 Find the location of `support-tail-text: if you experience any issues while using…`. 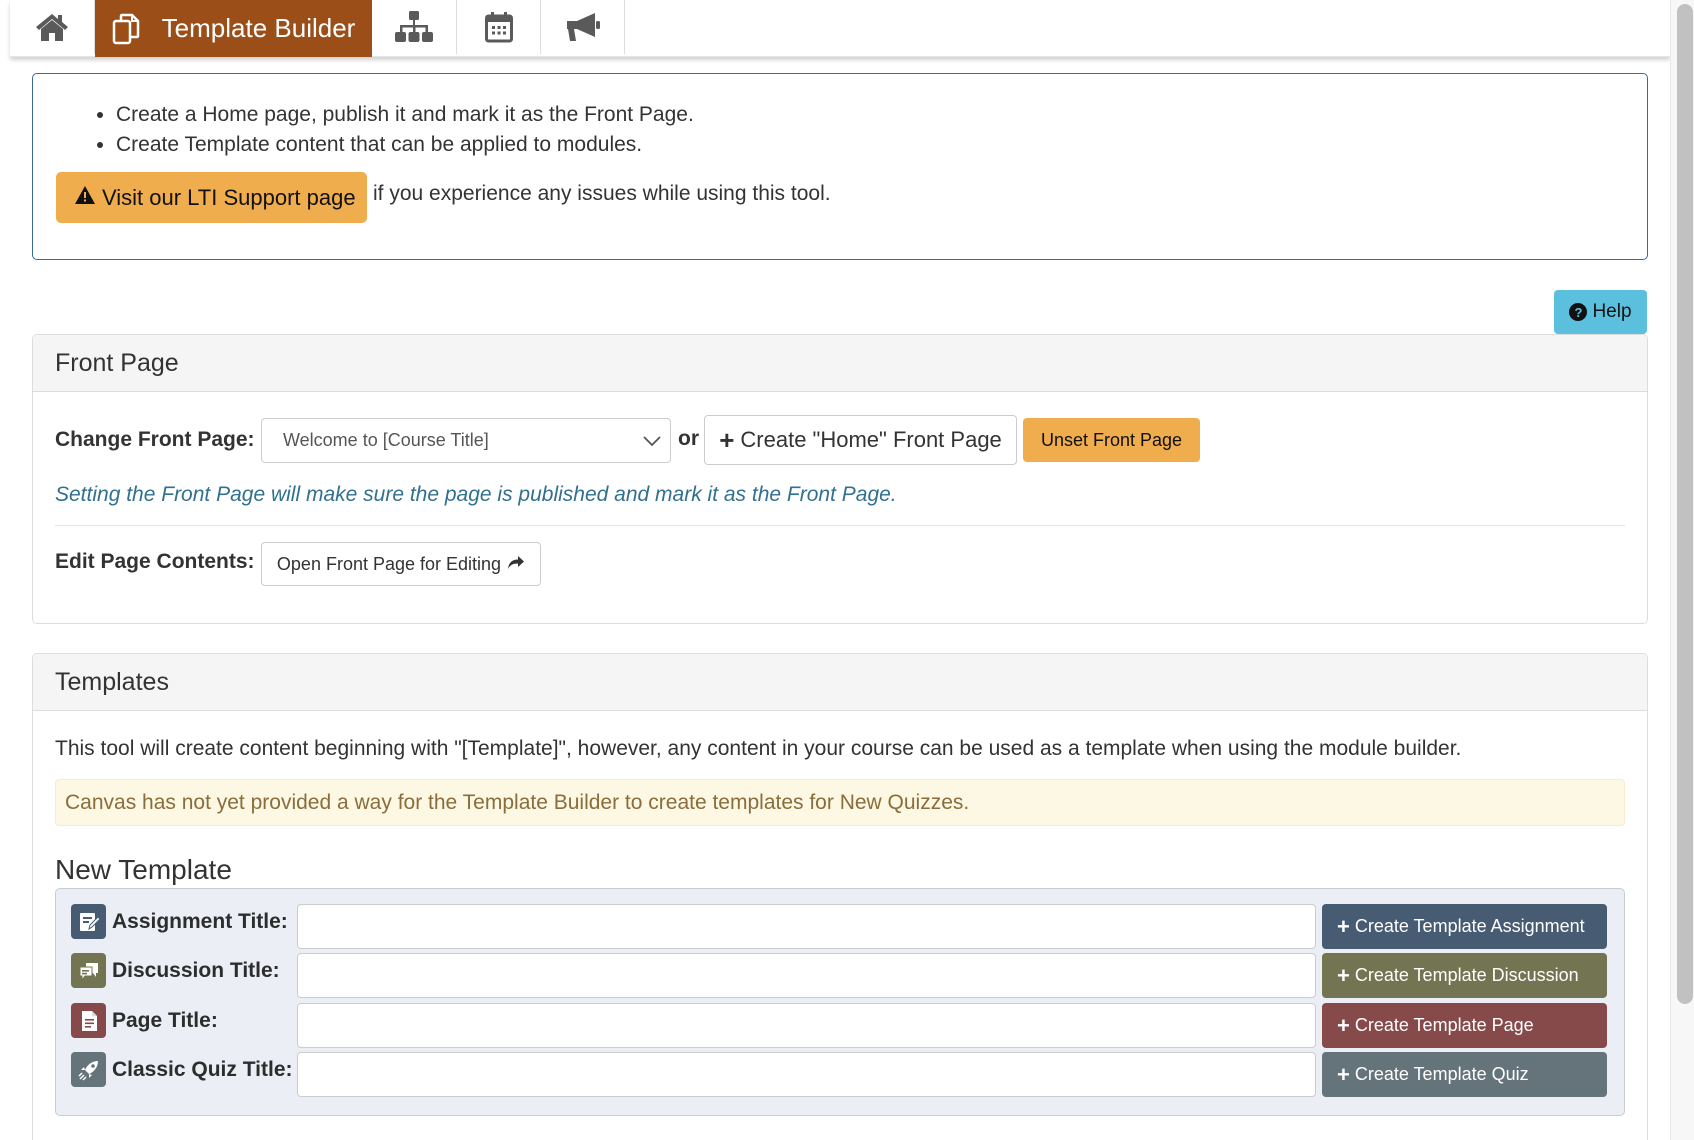

support-tail-text: if you experience any issues while using… is located at coordinates (602, 193).